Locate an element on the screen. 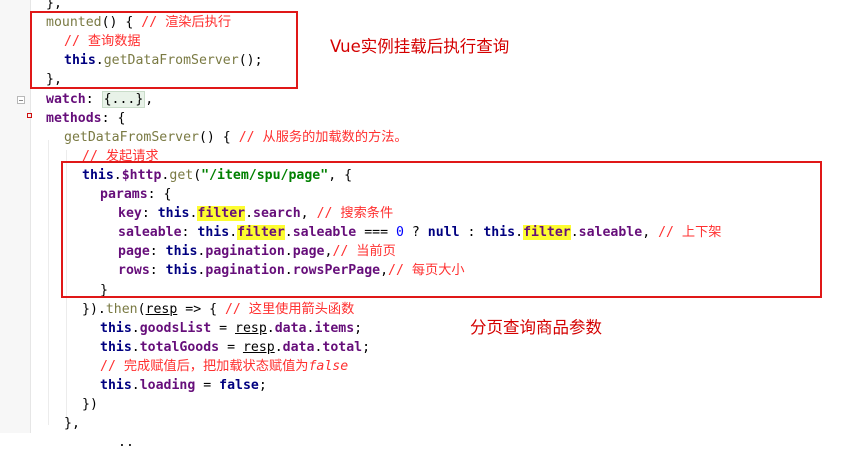  code-token: // 从服务的加载数的方法。 is located at coordinates (323, 137).